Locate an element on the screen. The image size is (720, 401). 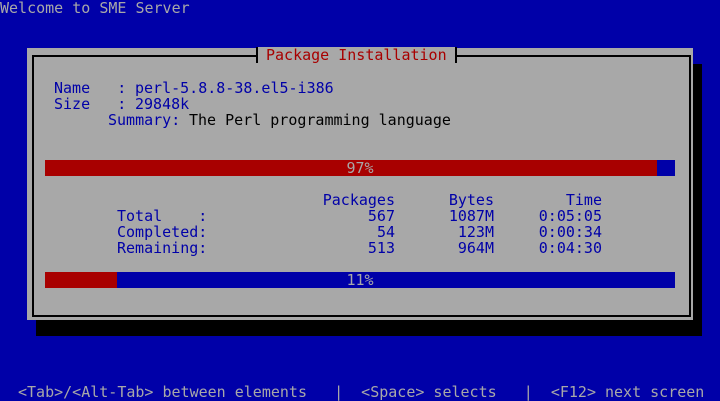
row-time: 0:00:34 is located at coordinates (570, 232).